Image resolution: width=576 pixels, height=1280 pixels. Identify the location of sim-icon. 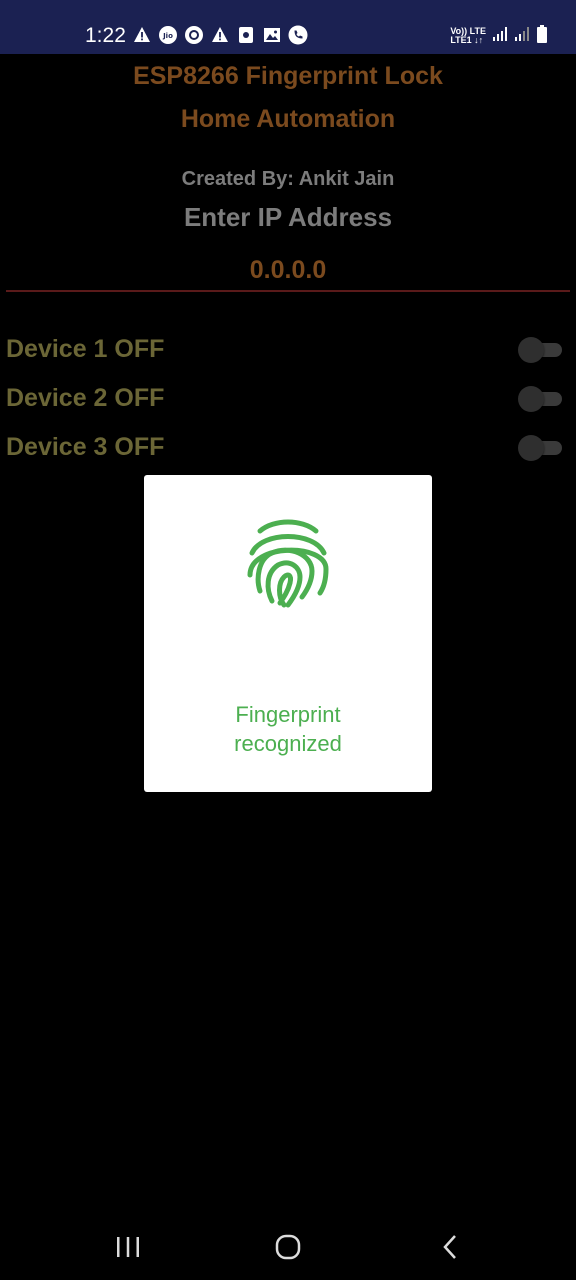
(246, 35).